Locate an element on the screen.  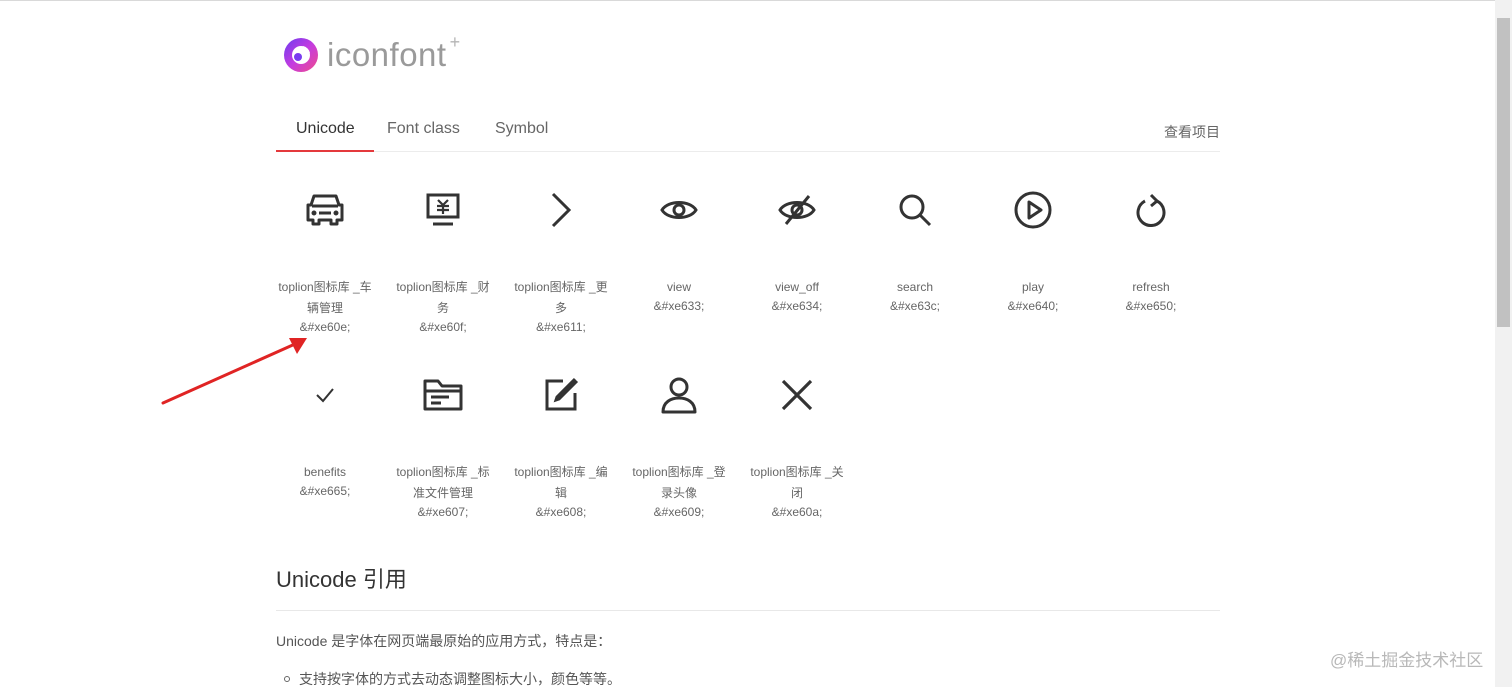
icon-code: &#xe633; is located at coordinates (679, 306).